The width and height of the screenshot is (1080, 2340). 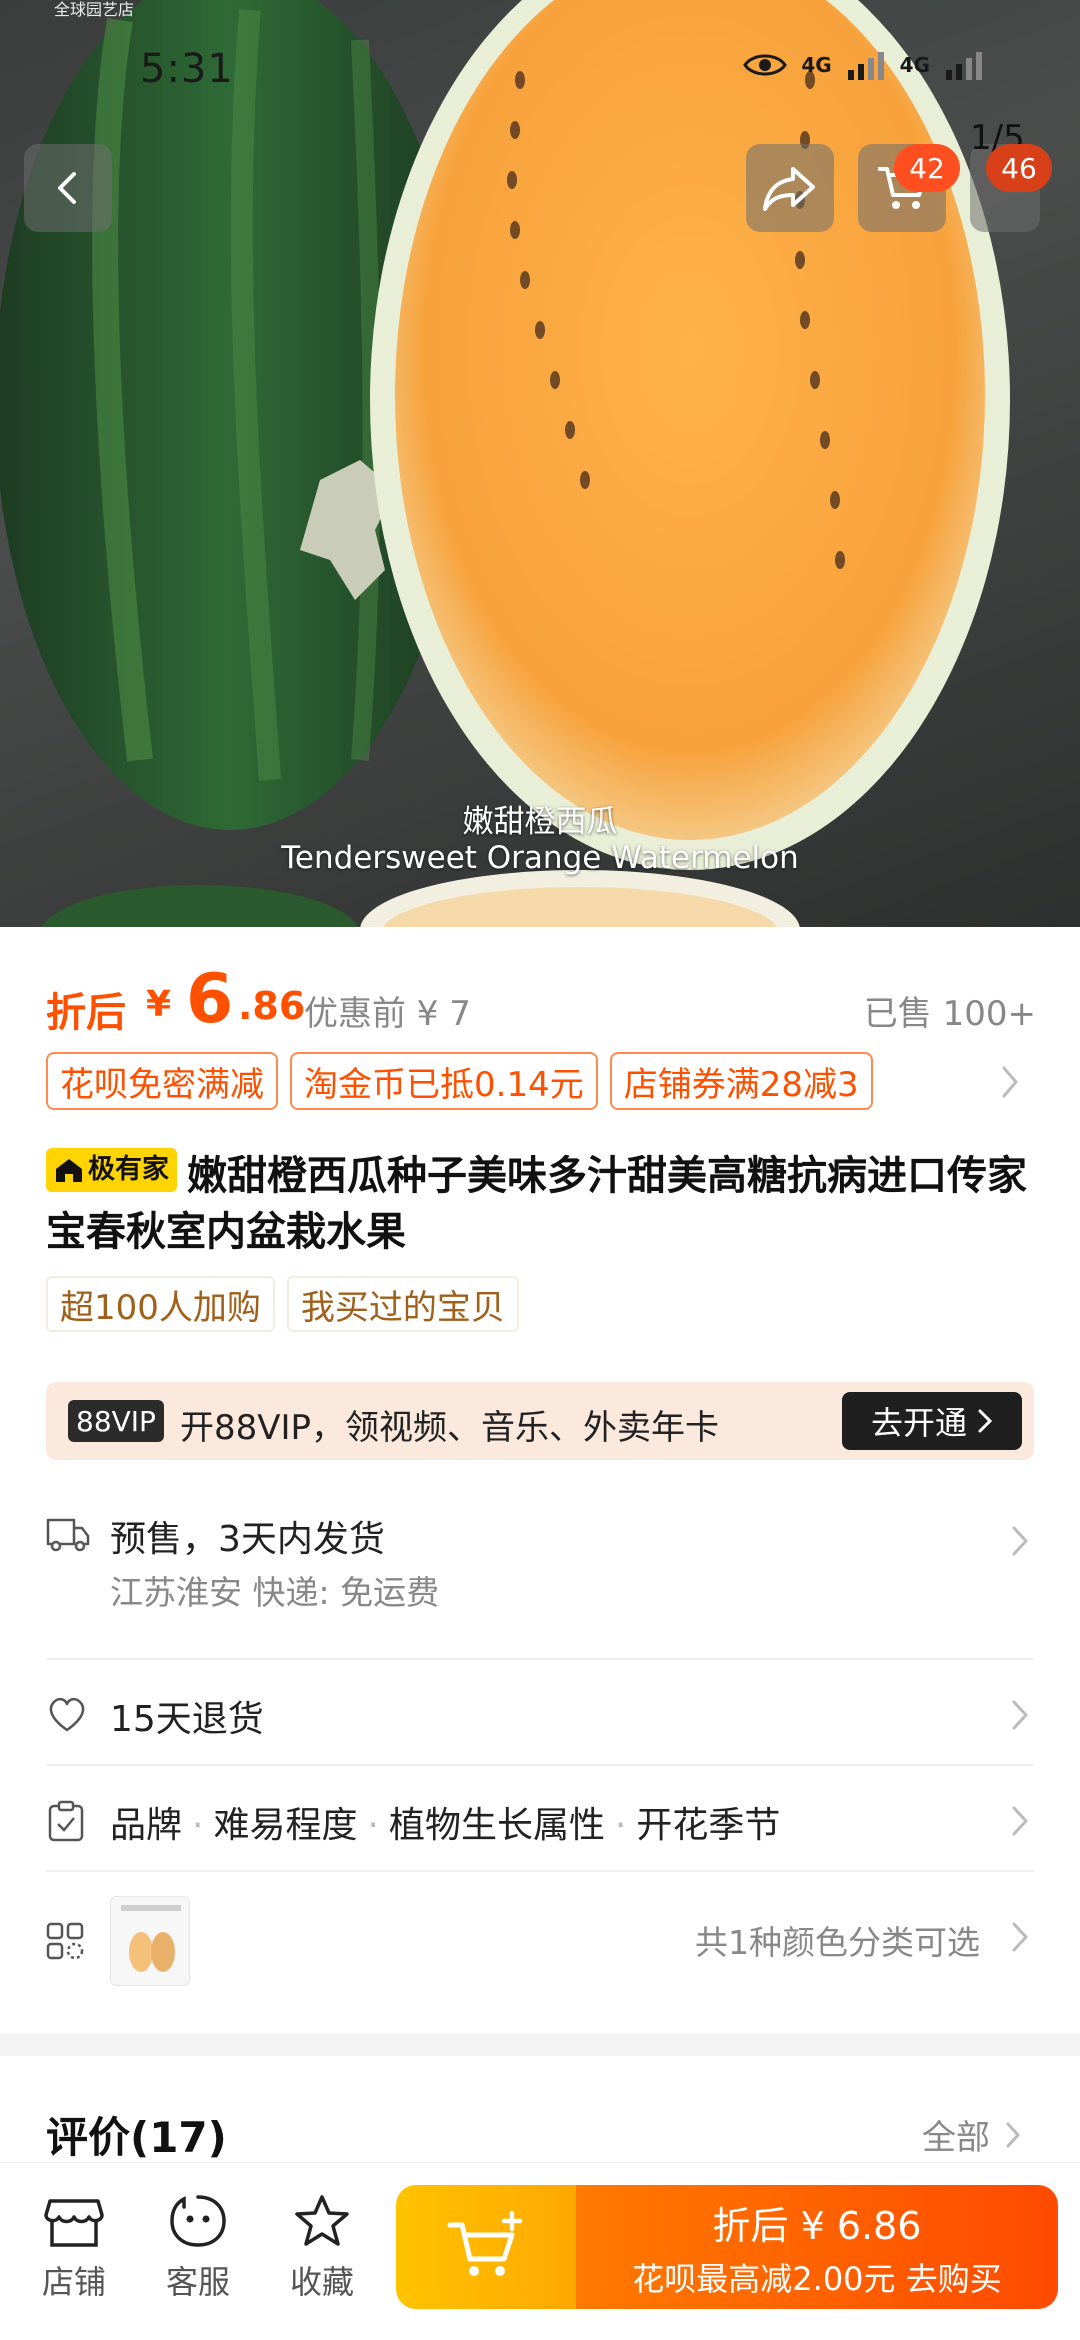 I want to click on reviews-all-link: 全部, so click(x=972, y=2134).